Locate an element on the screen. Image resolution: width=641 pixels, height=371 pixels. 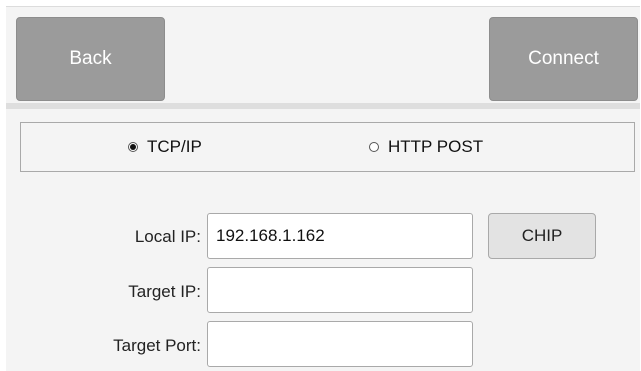
radio-option-http-post: HTTP POST is located at coordinates (426, 147).